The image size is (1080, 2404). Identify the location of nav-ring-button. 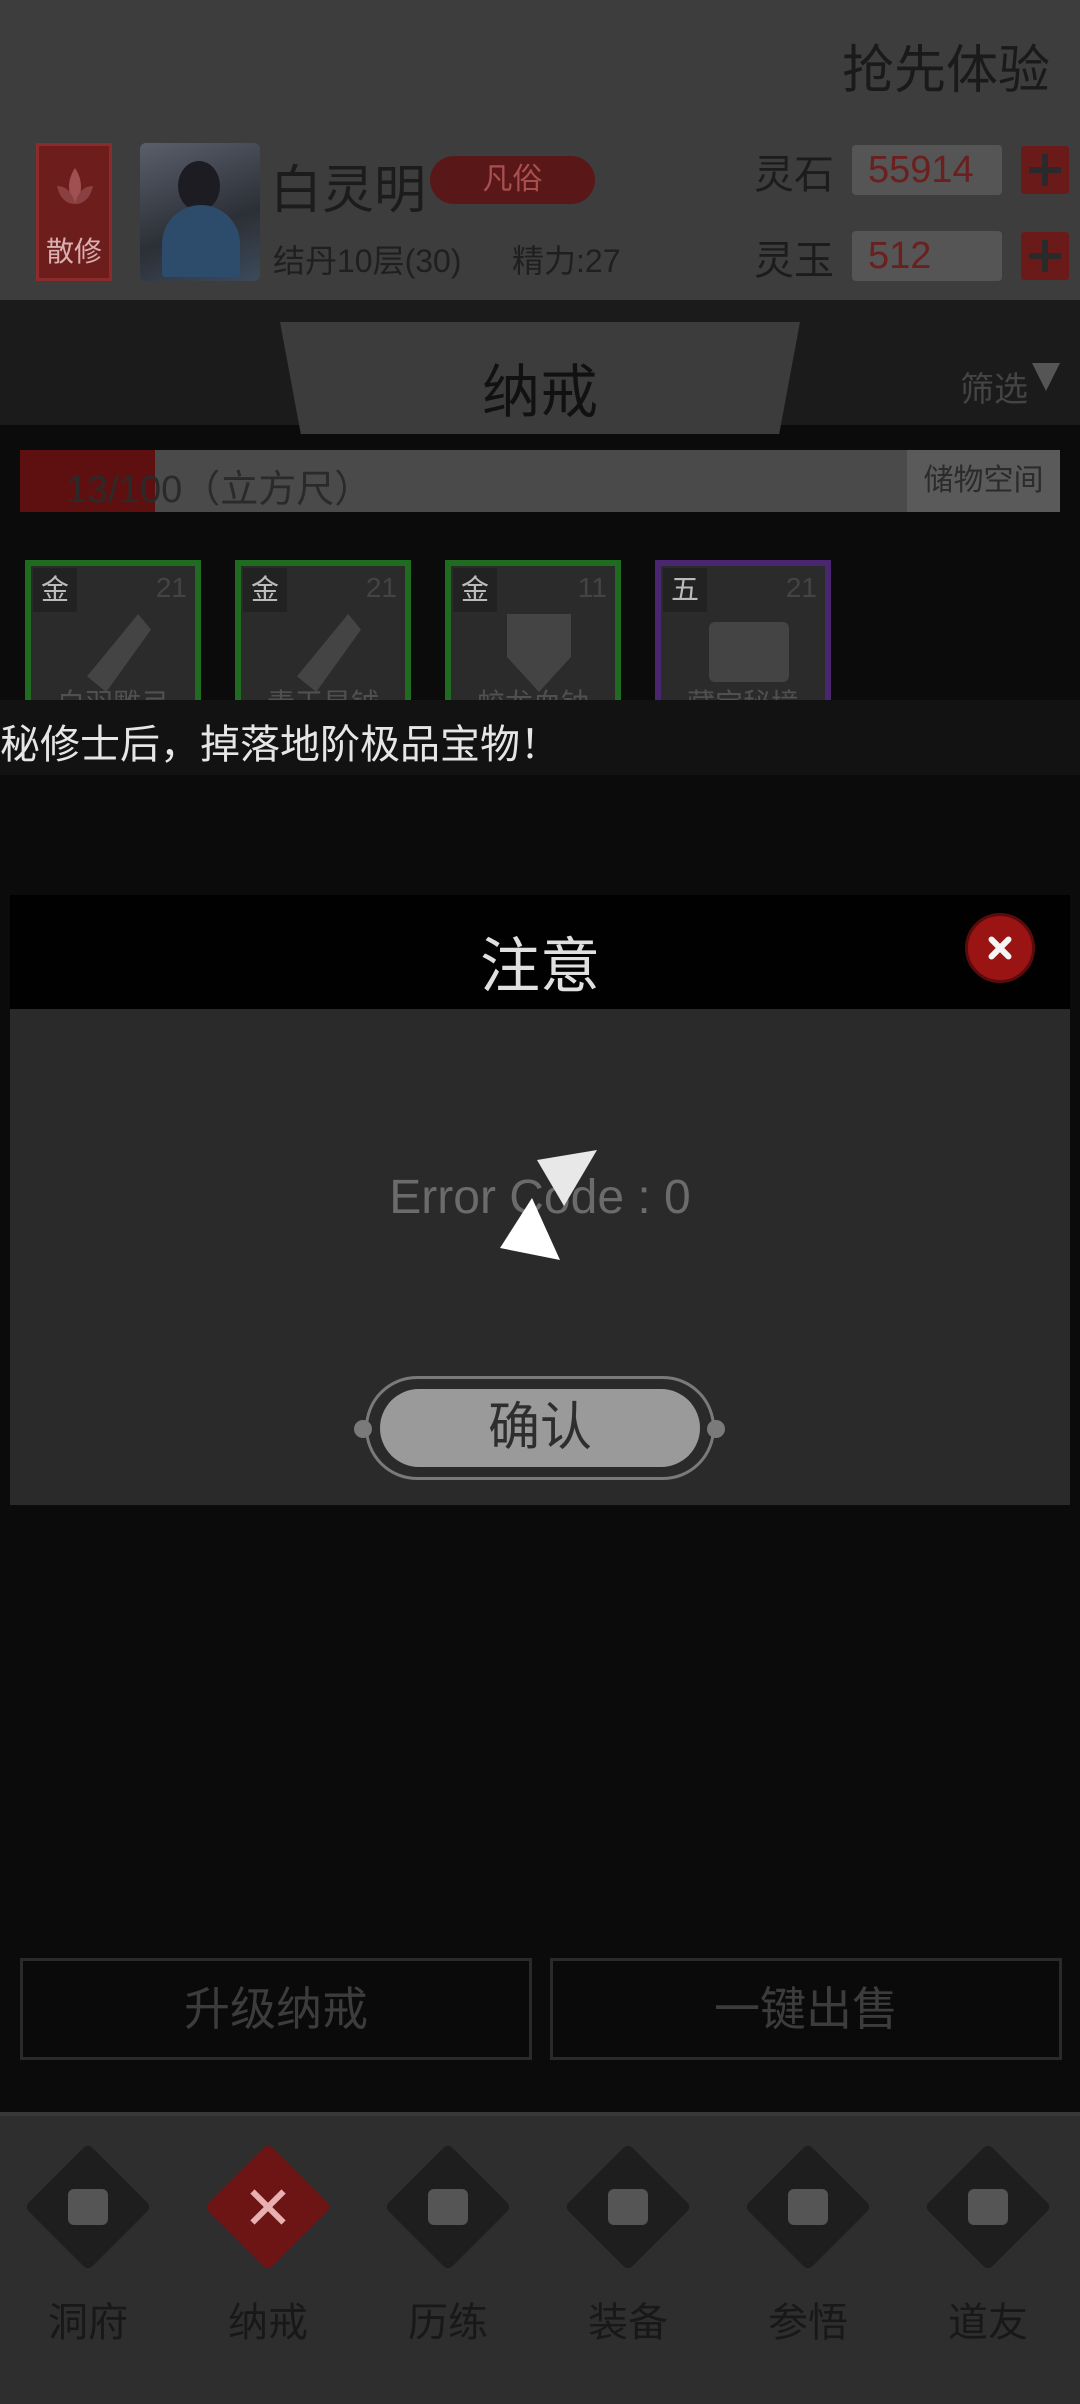
(268, 2207).